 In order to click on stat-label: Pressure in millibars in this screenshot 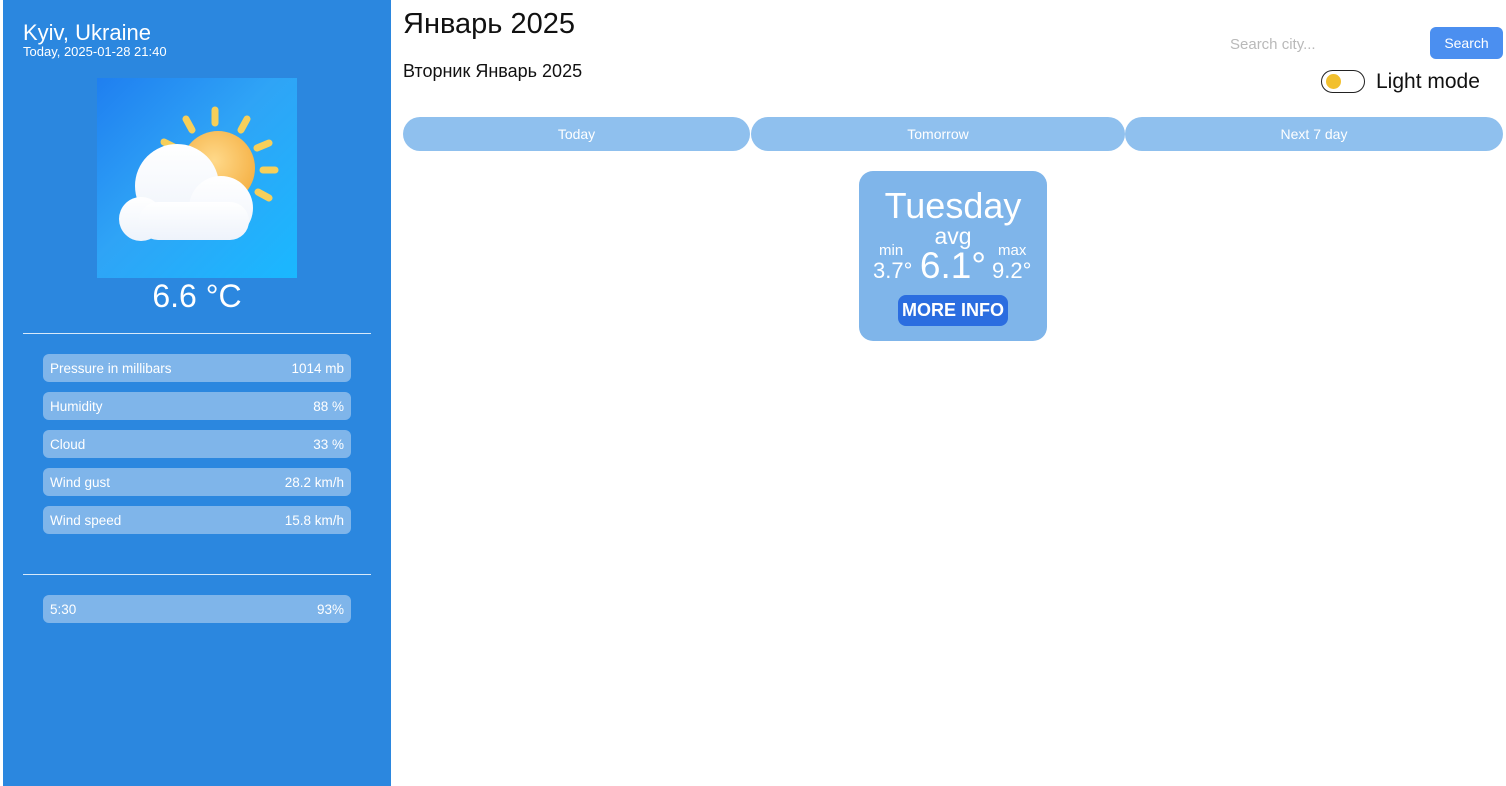, I will do `click(111, 368)`.